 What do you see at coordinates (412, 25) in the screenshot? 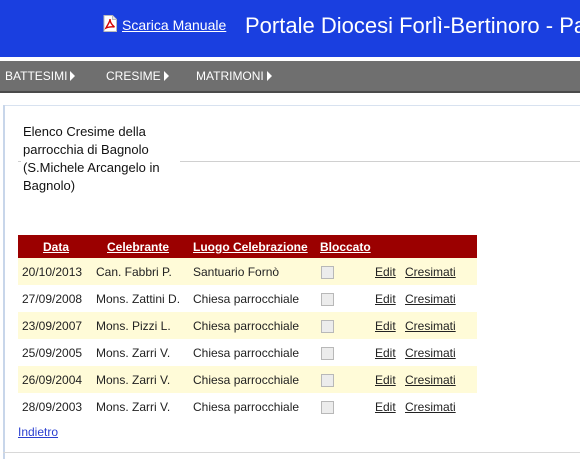
I see `portal-title: Portale Diocesi Forlì-Bertinoro - Parr` at bounding box center [412, 25].